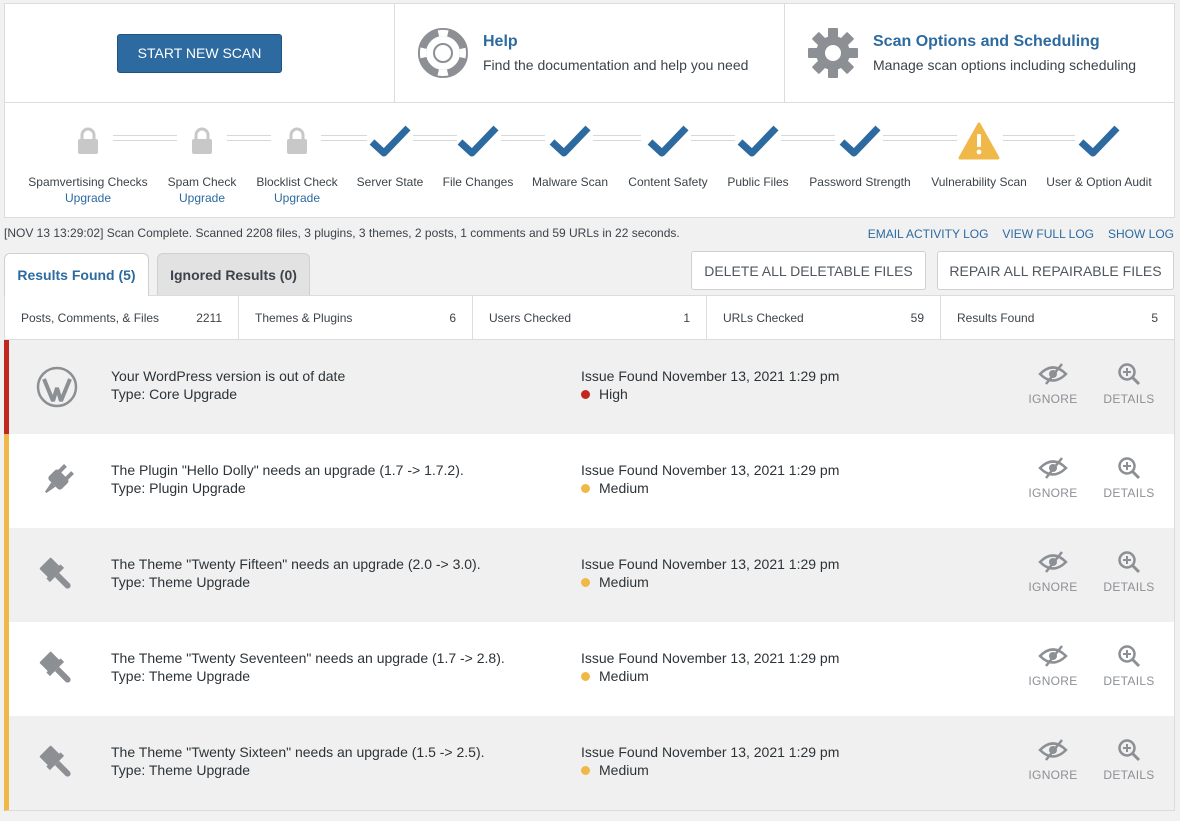 The height and width of the screenshot is (821, 1180). Describe the element at coordinates (304, 317) in the screenshot. I see `summary-label: Themes & Plugins` at that location.